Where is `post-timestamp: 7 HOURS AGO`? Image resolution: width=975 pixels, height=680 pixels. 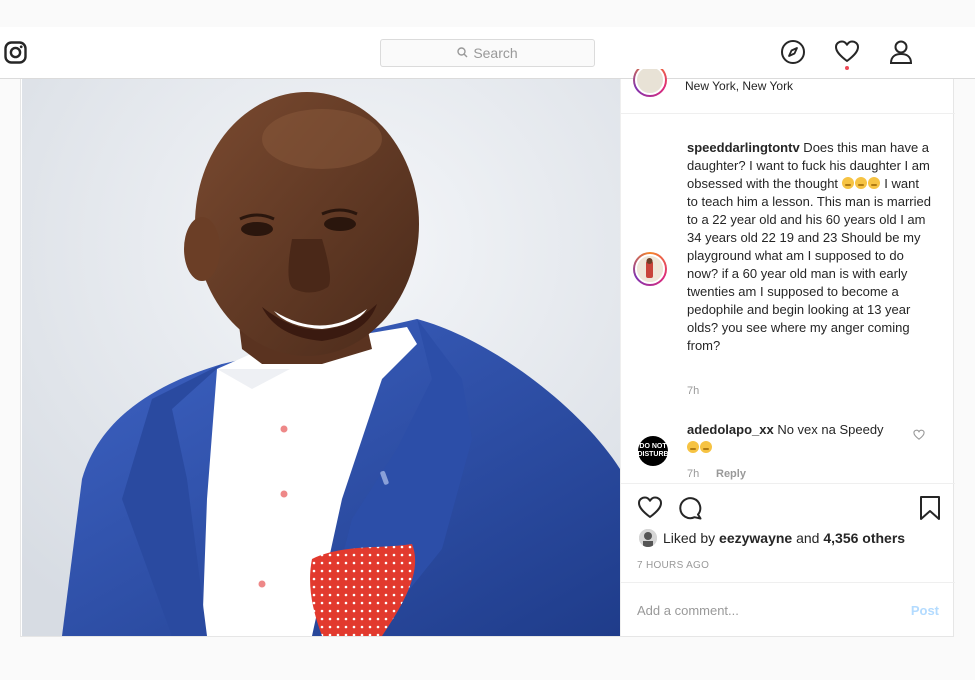 post-timestamp: 7 HOURS AGO is located at coordinates (673, 565).